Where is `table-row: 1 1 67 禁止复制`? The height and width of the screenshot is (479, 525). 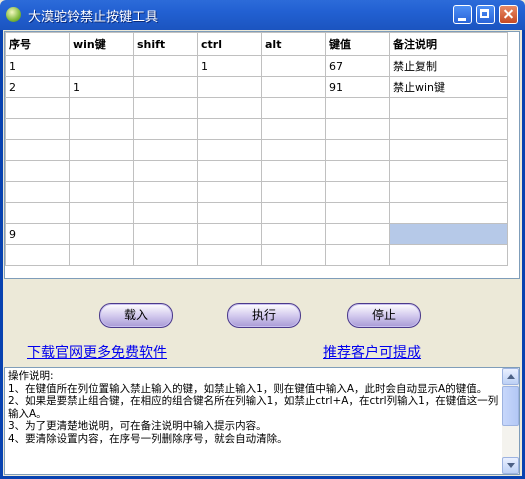
table-row: 1 1 67 禁止复制 is located at coordinates (256, 66).